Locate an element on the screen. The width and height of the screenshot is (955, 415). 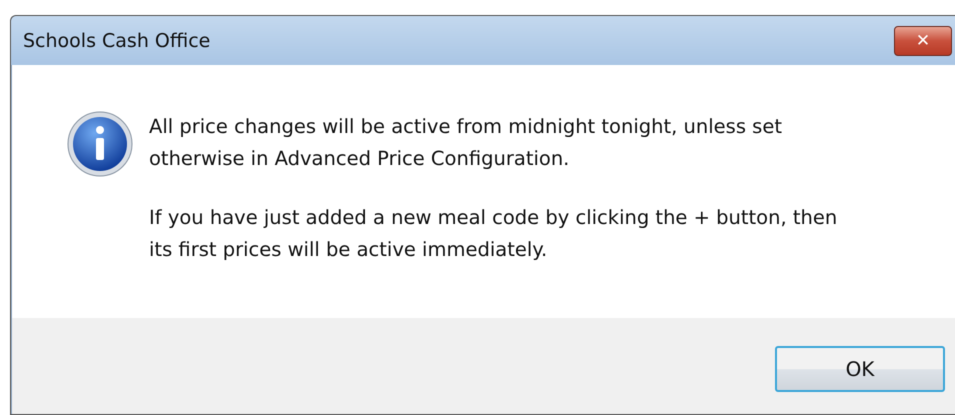
close-button: ✕ is located at coordinates (923, 41).